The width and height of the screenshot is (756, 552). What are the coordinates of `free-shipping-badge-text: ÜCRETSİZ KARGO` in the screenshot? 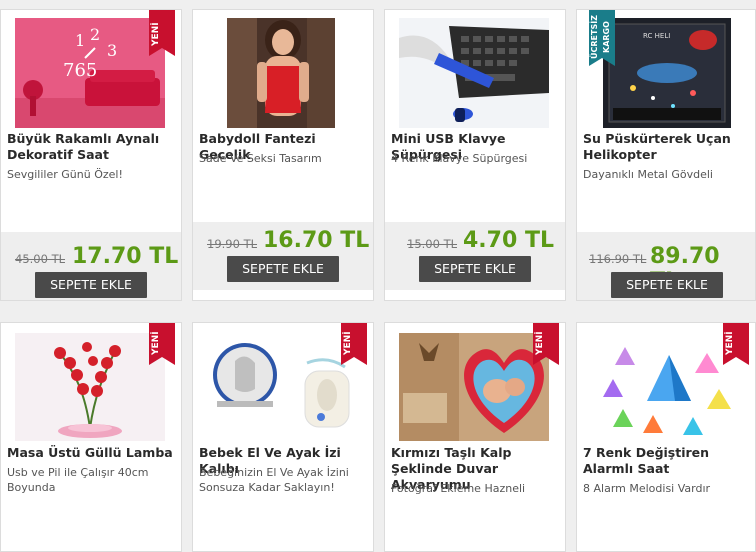 It's located at (600, 37).